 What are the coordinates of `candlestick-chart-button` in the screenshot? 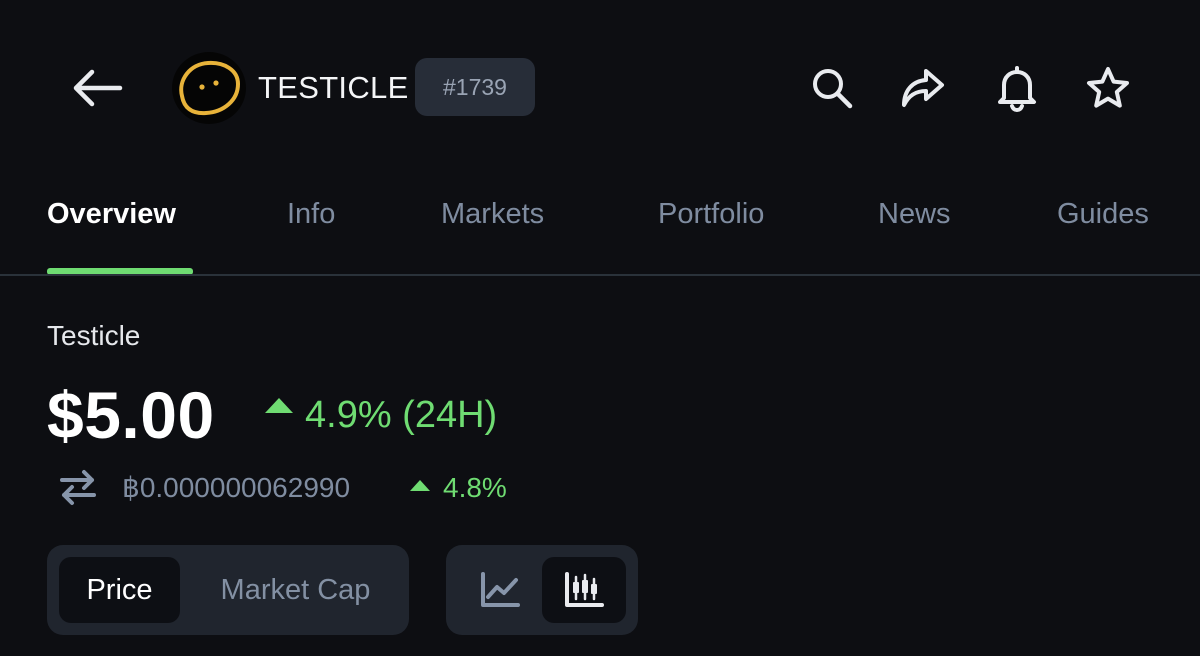 It's located at (584, 590).